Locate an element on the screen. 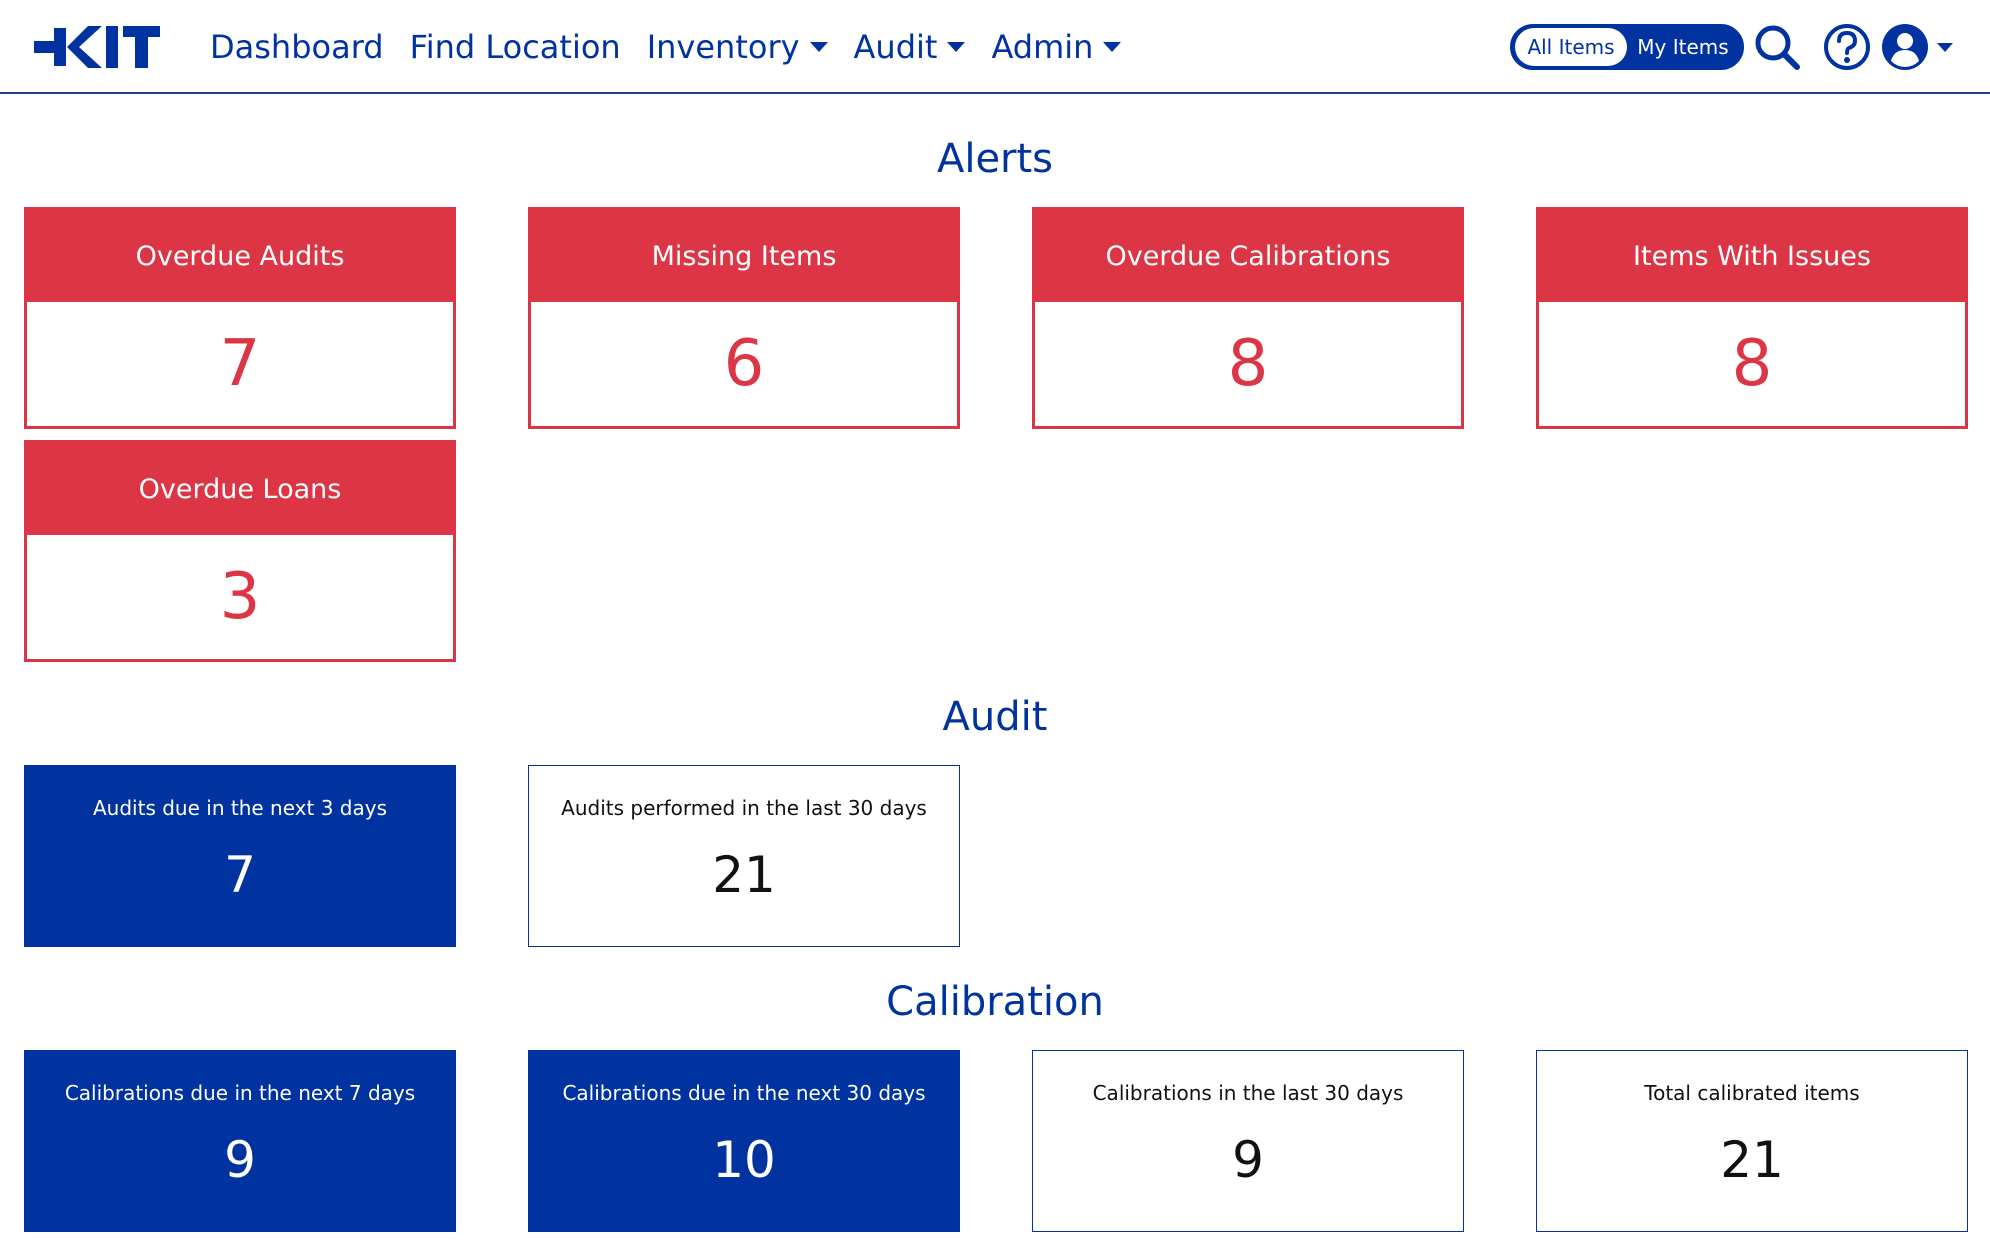 The width and height of the screenshot is (1990, 1250). nav-dashboard: Dashboard is located at coordinates (297, 47).